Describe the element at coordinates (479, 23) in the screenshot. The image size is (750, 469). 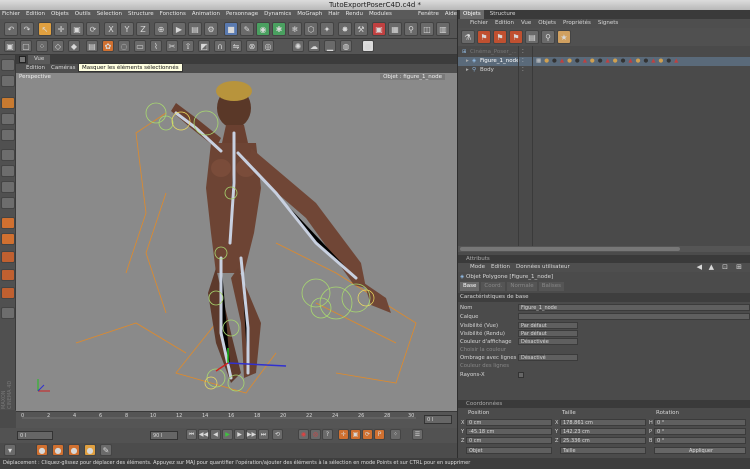
I see `obj-menu-fichier: Fichier` at that location.